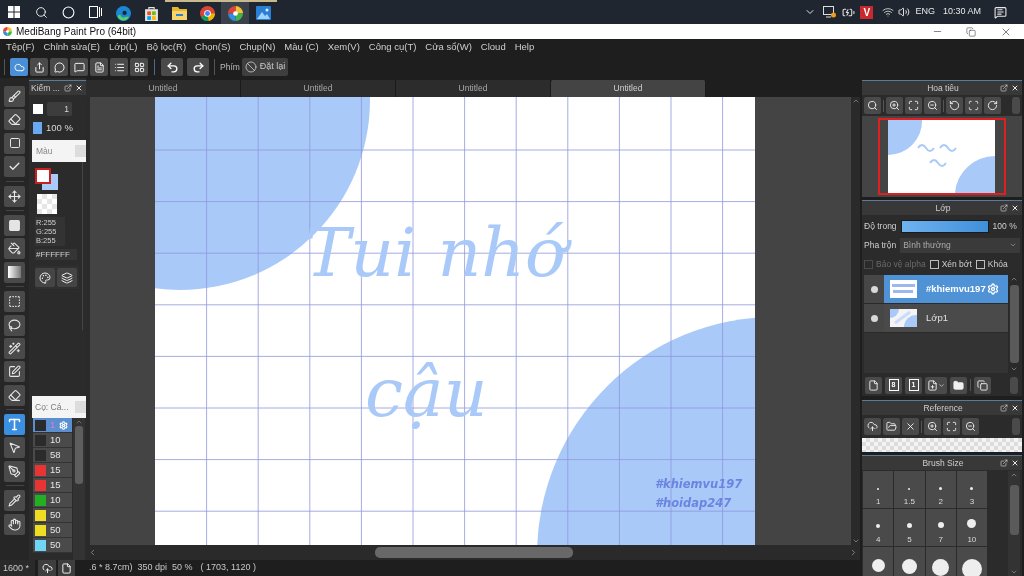 Image resolution: width=1024 pixels, height=576 pixels. What do you see at coordinates (853, 552) in the screenshot?
I see `scroll-right-icon` at bounding box center [853, 552].